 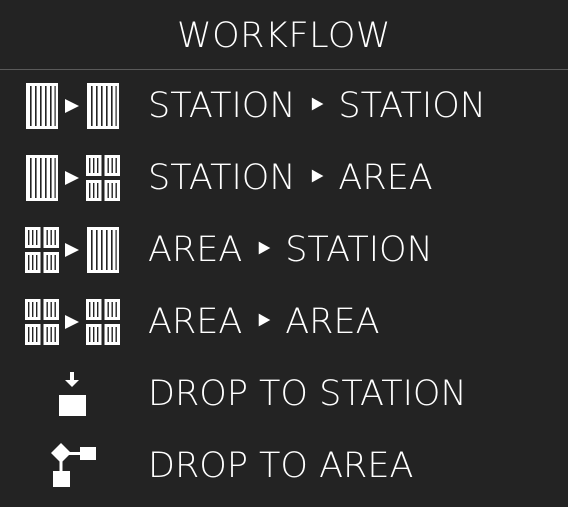 What do you see at coordinates (264, 322) in the screenshot?
I see `menu-item-label: AREA ‣ AREA` at bounding box center [264, 322].